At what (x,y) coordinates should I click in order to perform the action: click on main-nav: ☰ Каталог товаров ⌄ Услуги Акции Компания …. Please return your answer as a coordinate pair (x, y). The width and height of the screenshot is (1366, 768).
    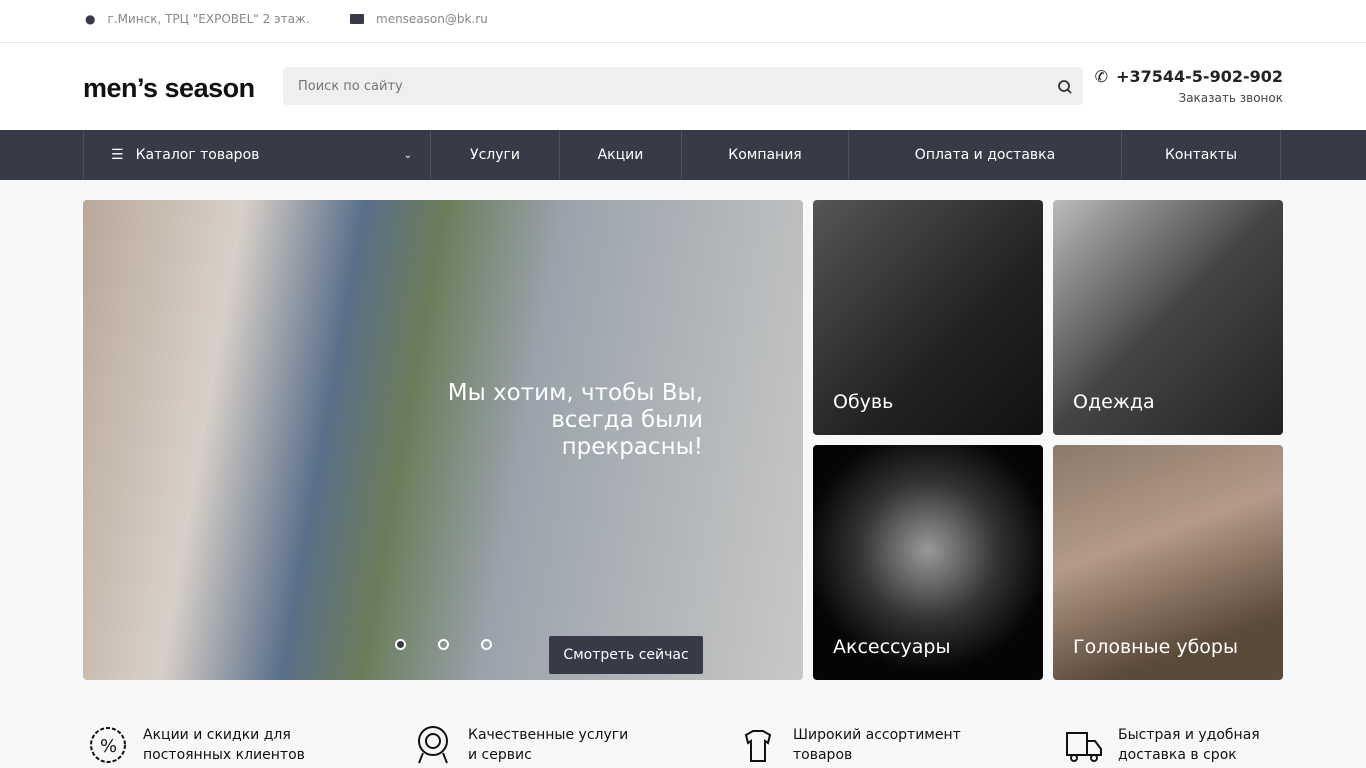
    Looking at the image, I should click on (683, 155).